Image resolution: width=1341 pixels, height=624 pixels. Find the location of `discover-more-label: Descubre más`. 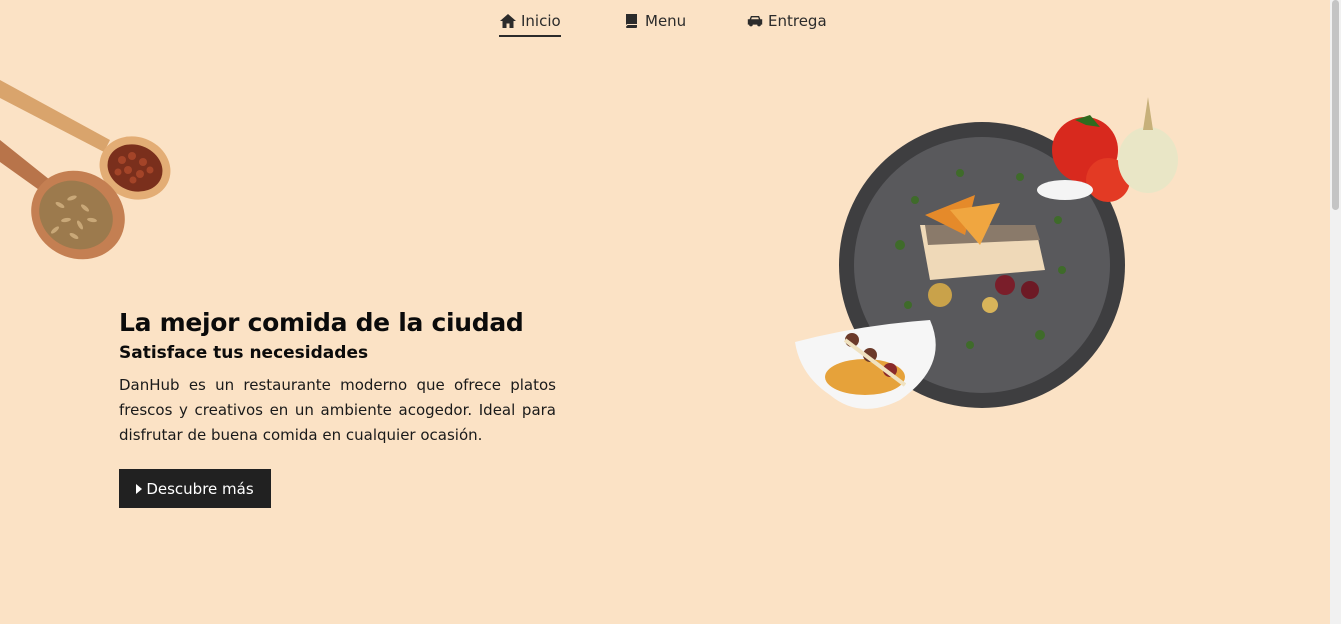

discover-more-label: Descubre más is located at coordinates (200, 488).